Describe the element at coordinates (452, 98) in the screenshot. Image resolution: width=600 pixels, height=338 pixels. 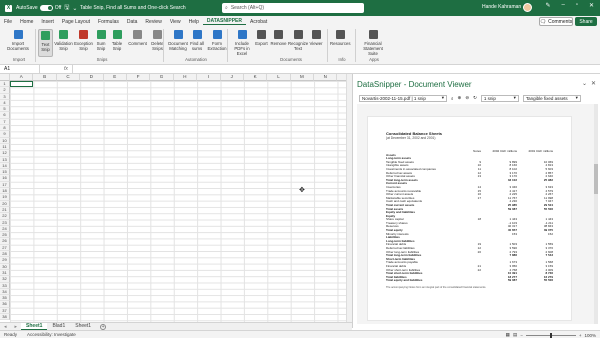
I see `search-doc-icon: ⌕` at that location.